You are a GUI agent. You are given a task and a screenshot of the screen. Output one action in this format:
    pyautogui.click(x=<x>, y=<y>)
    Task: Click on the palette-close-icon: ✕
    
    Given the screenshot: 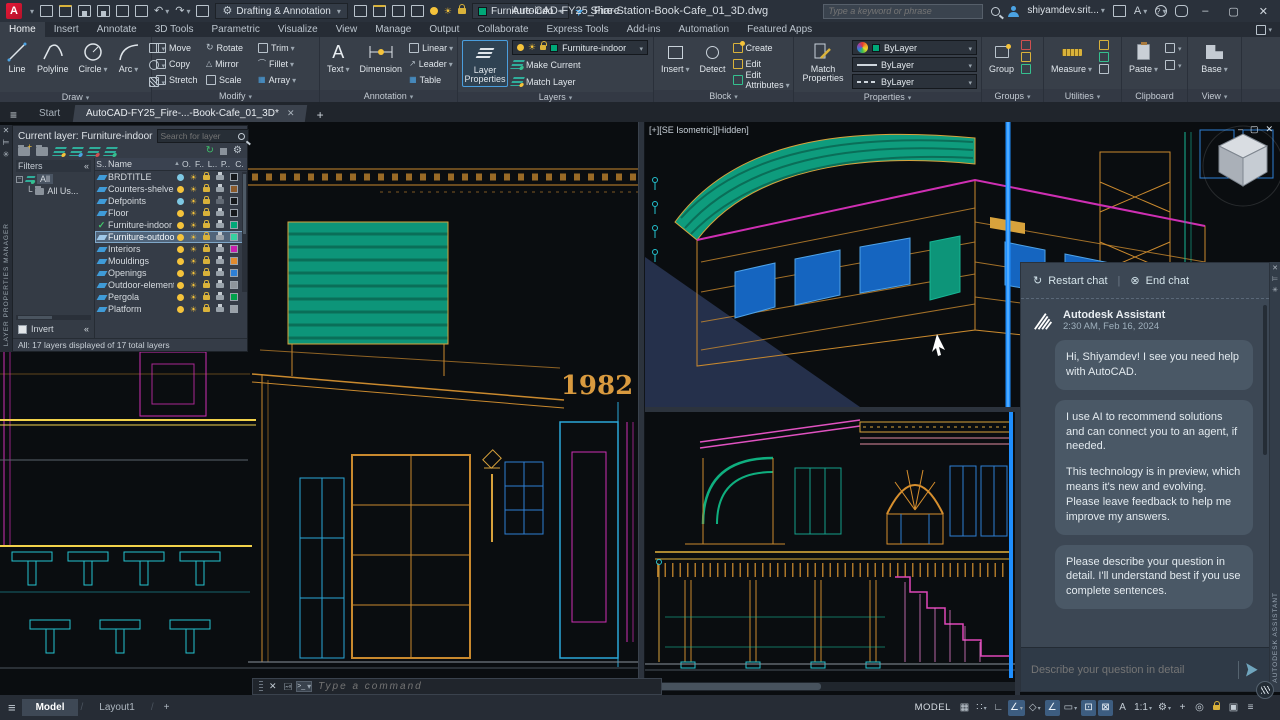 What is the action you would take?
    pyautogui.click(x=6, y=131)
    